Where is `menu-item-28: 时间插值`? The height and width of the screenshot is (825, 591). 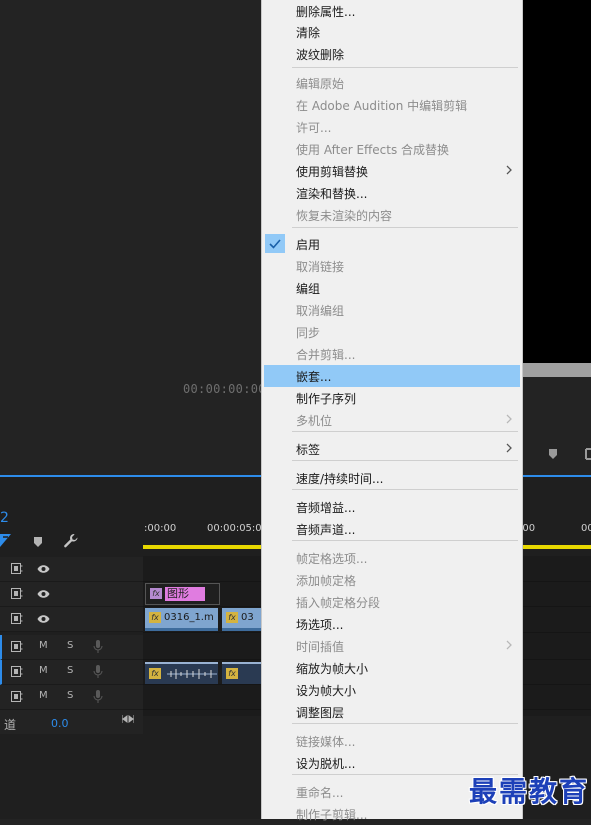
menu-item-28: 时间插值 is located at coordinates (392, 646).